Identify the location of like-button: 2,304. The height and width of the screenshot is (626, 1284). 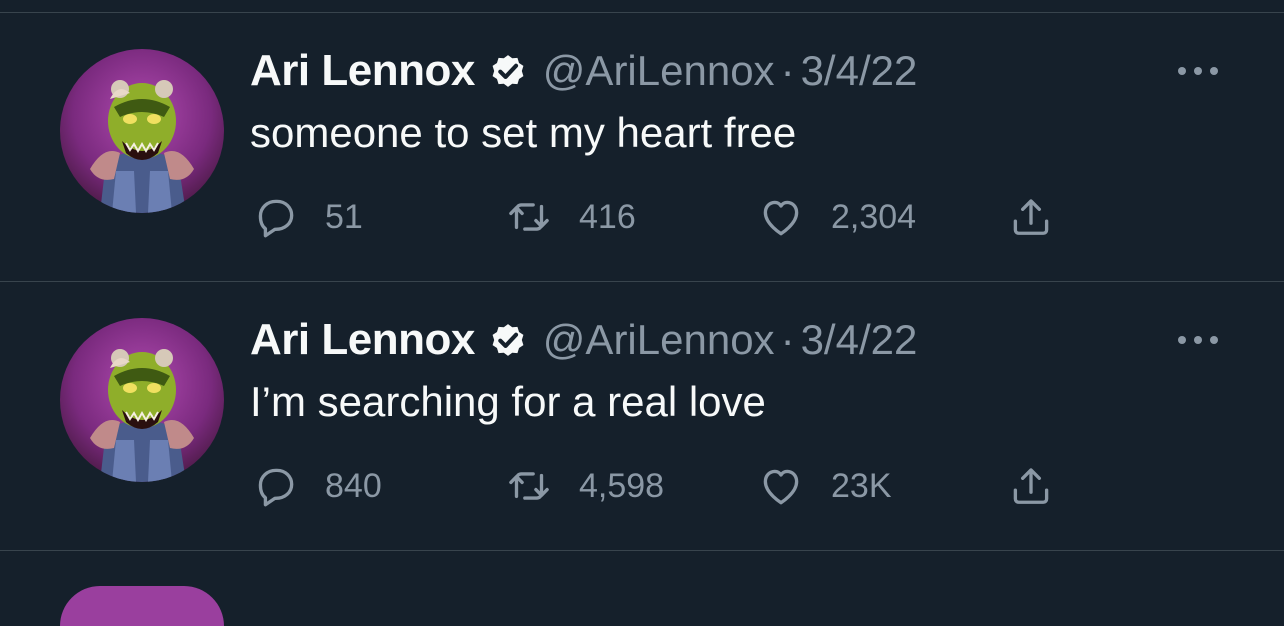
(836, 217).